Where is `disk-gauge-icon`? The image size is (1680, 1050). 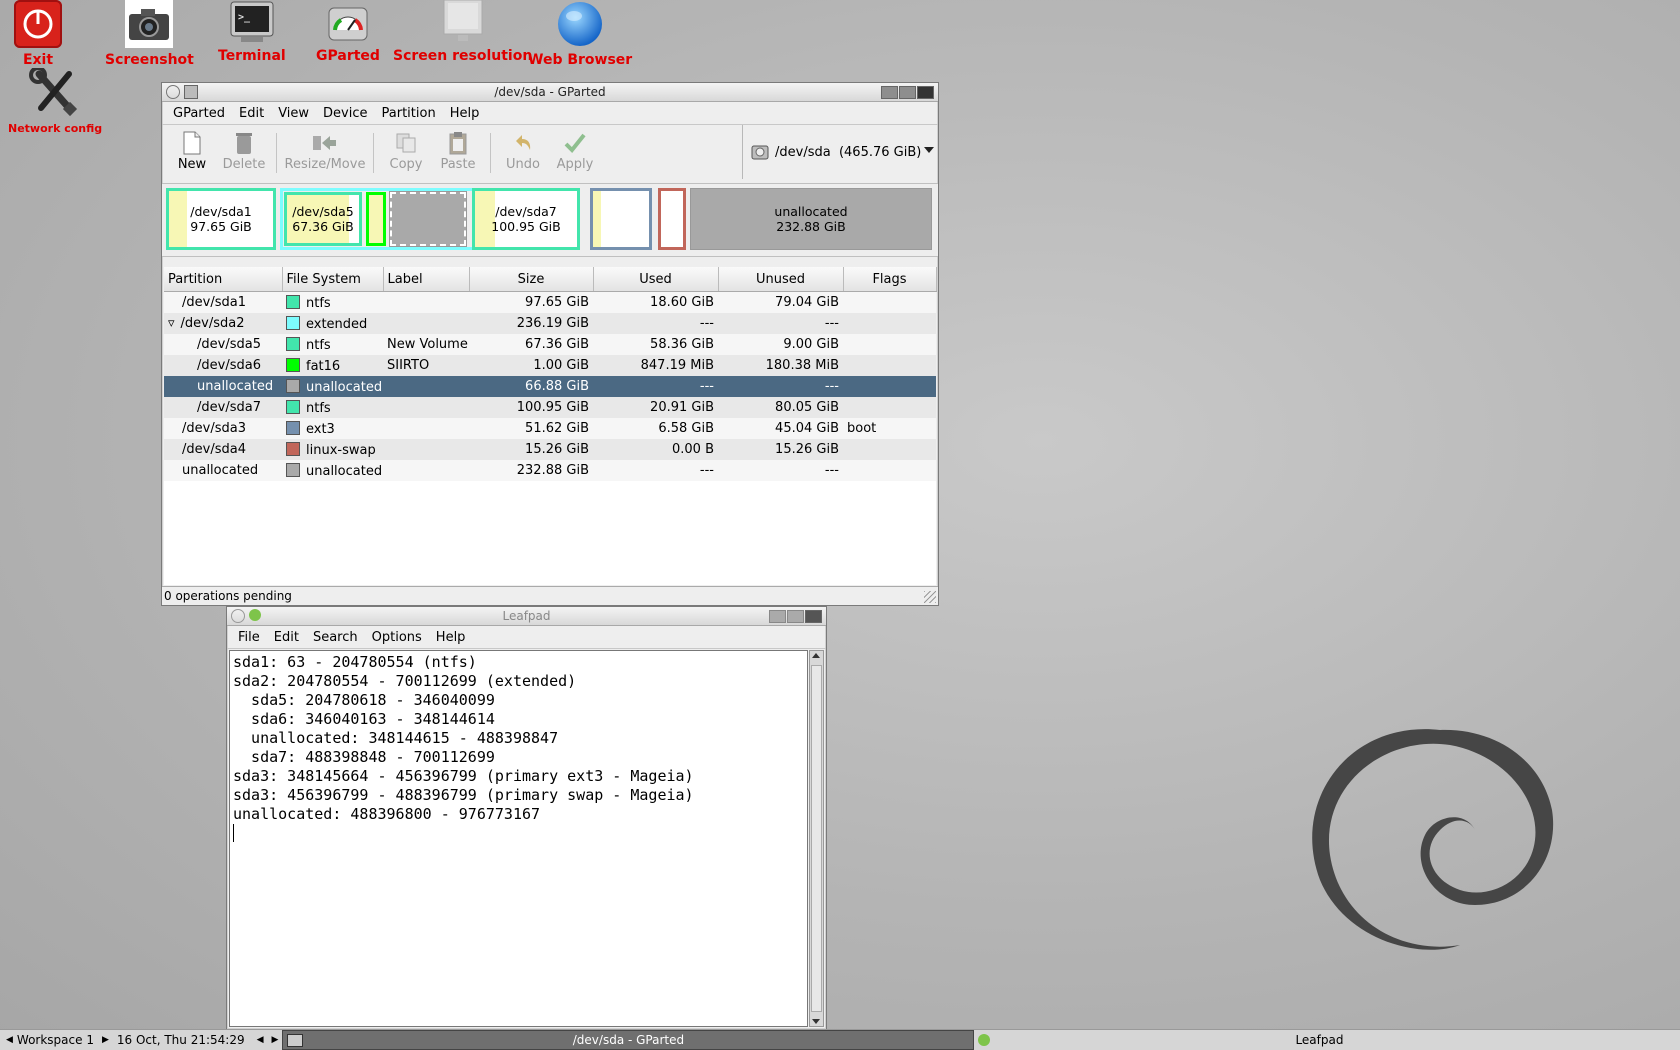
disk-gauge-icon is located at coordinates (348, 22).